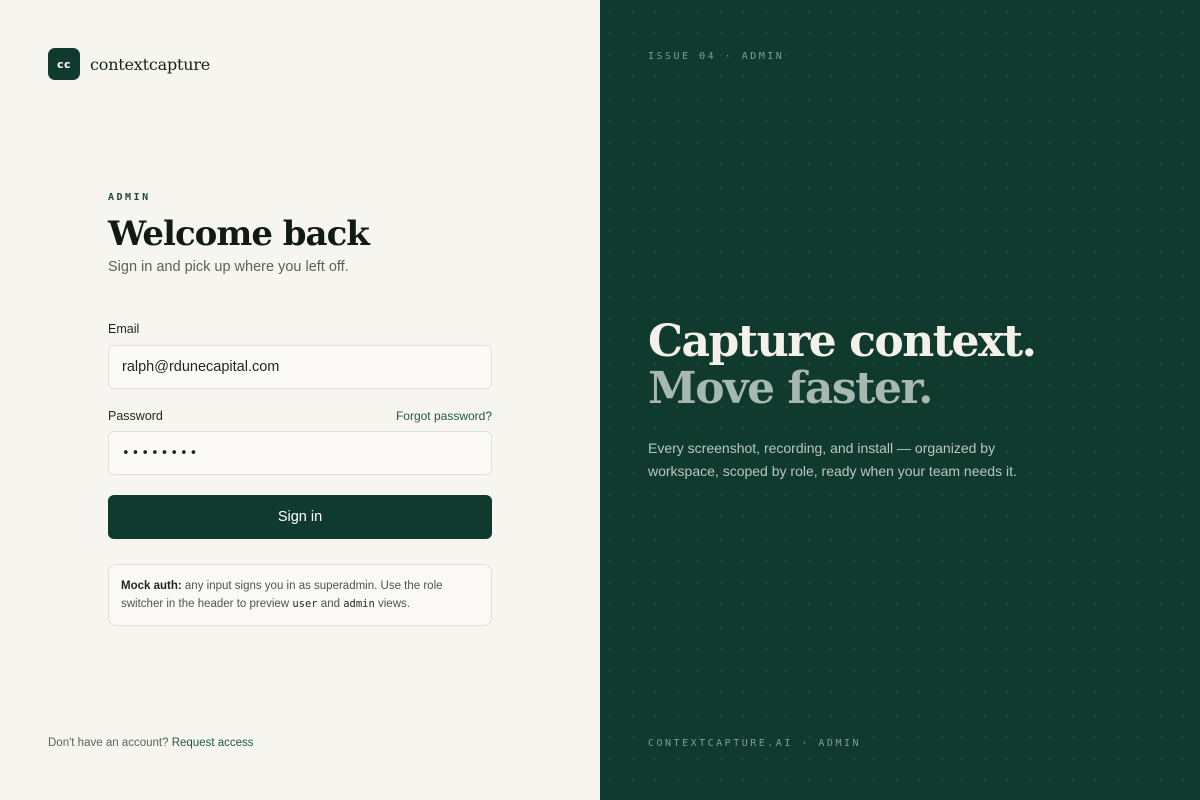 The height and width of the screenshot is (800, 1200). What do you see at coordinates (150, 64) in the screenshot?
I see `brand-name: contextcapture` at bounding box center [150, 64].